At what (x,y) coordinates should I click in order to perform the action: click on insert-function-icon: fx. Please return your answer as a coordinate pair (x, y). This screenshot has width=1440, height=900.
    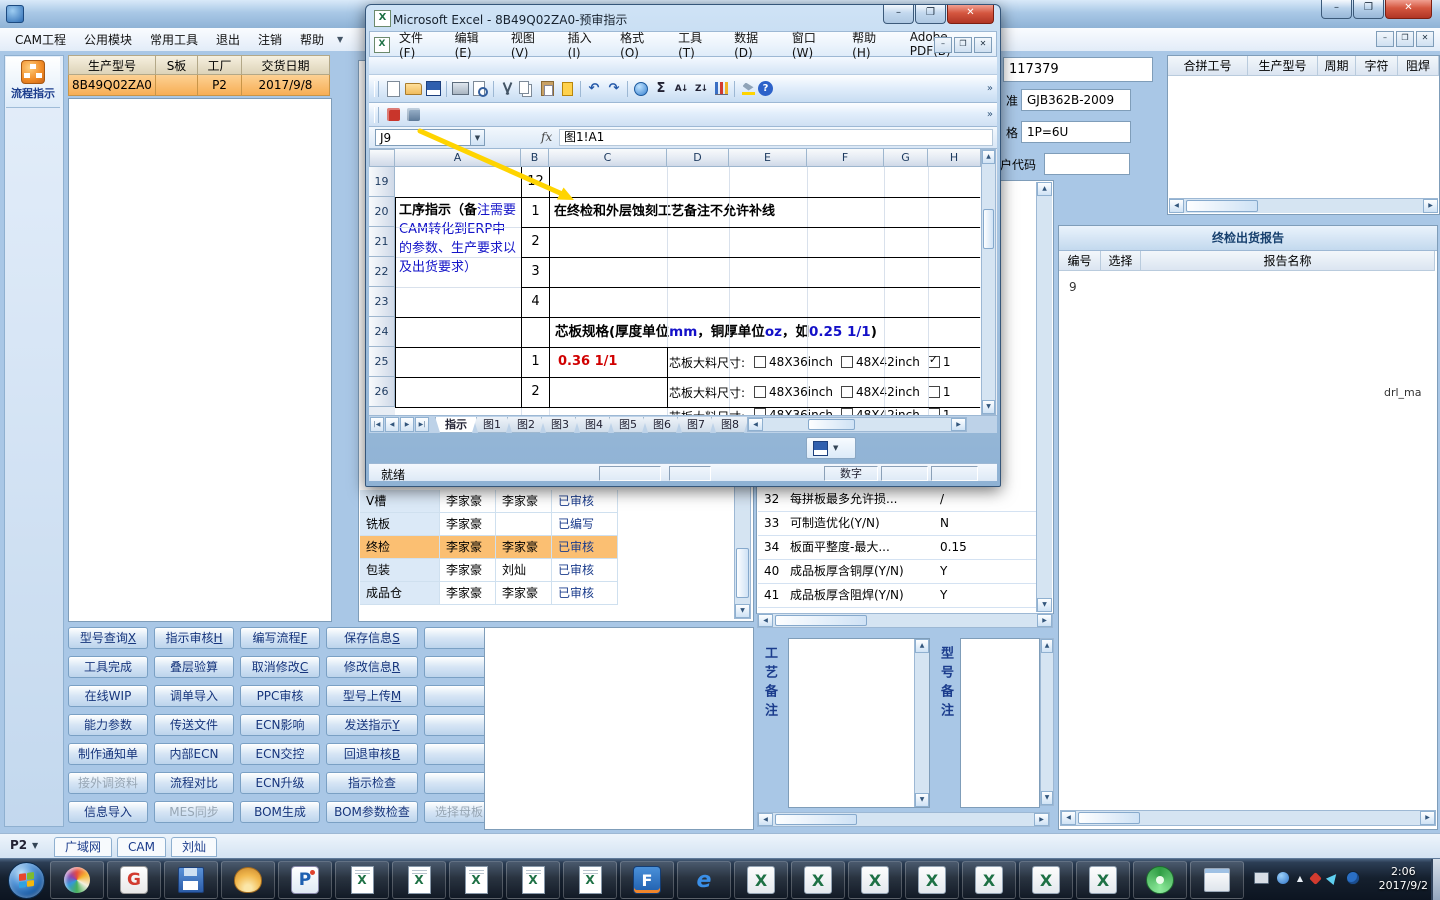
    Looking at the image, I should click on (546, 137).